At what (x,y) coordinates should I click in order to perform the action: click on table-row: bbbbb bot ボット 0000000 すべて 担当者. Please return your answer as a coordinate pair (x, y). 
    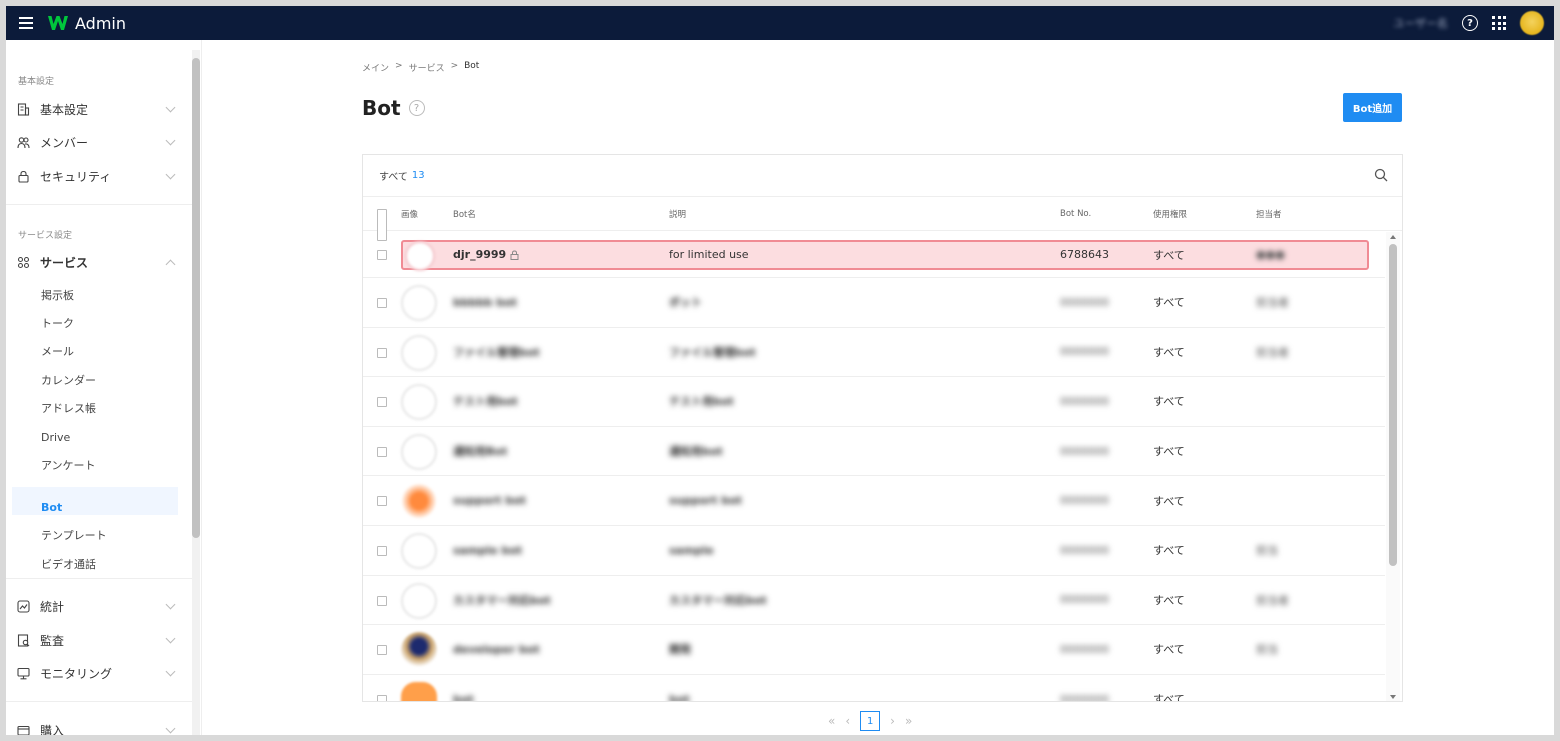
    Looking at the image, I should click on (874, 303).